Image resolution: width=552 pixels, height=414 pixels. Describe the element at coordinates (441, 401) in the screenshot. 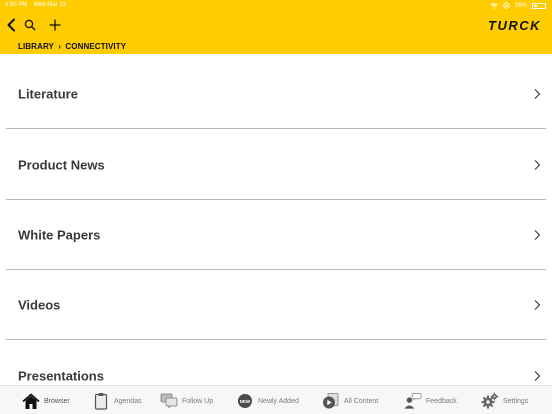

I see `tab-label: Feedback` at that location.